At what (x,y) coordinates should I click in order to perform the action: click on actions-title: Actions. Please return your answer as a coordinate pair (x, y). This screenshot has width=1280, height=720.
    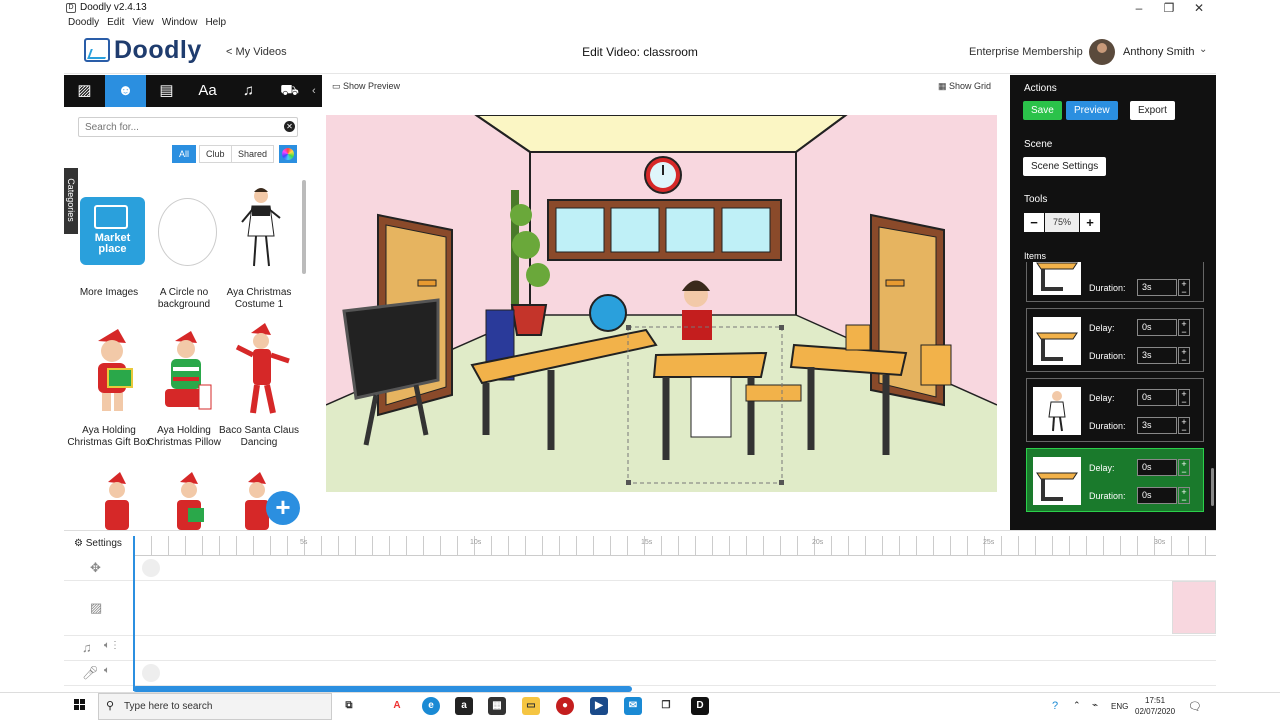
    Looking at the image, I should click on (1040, 88).